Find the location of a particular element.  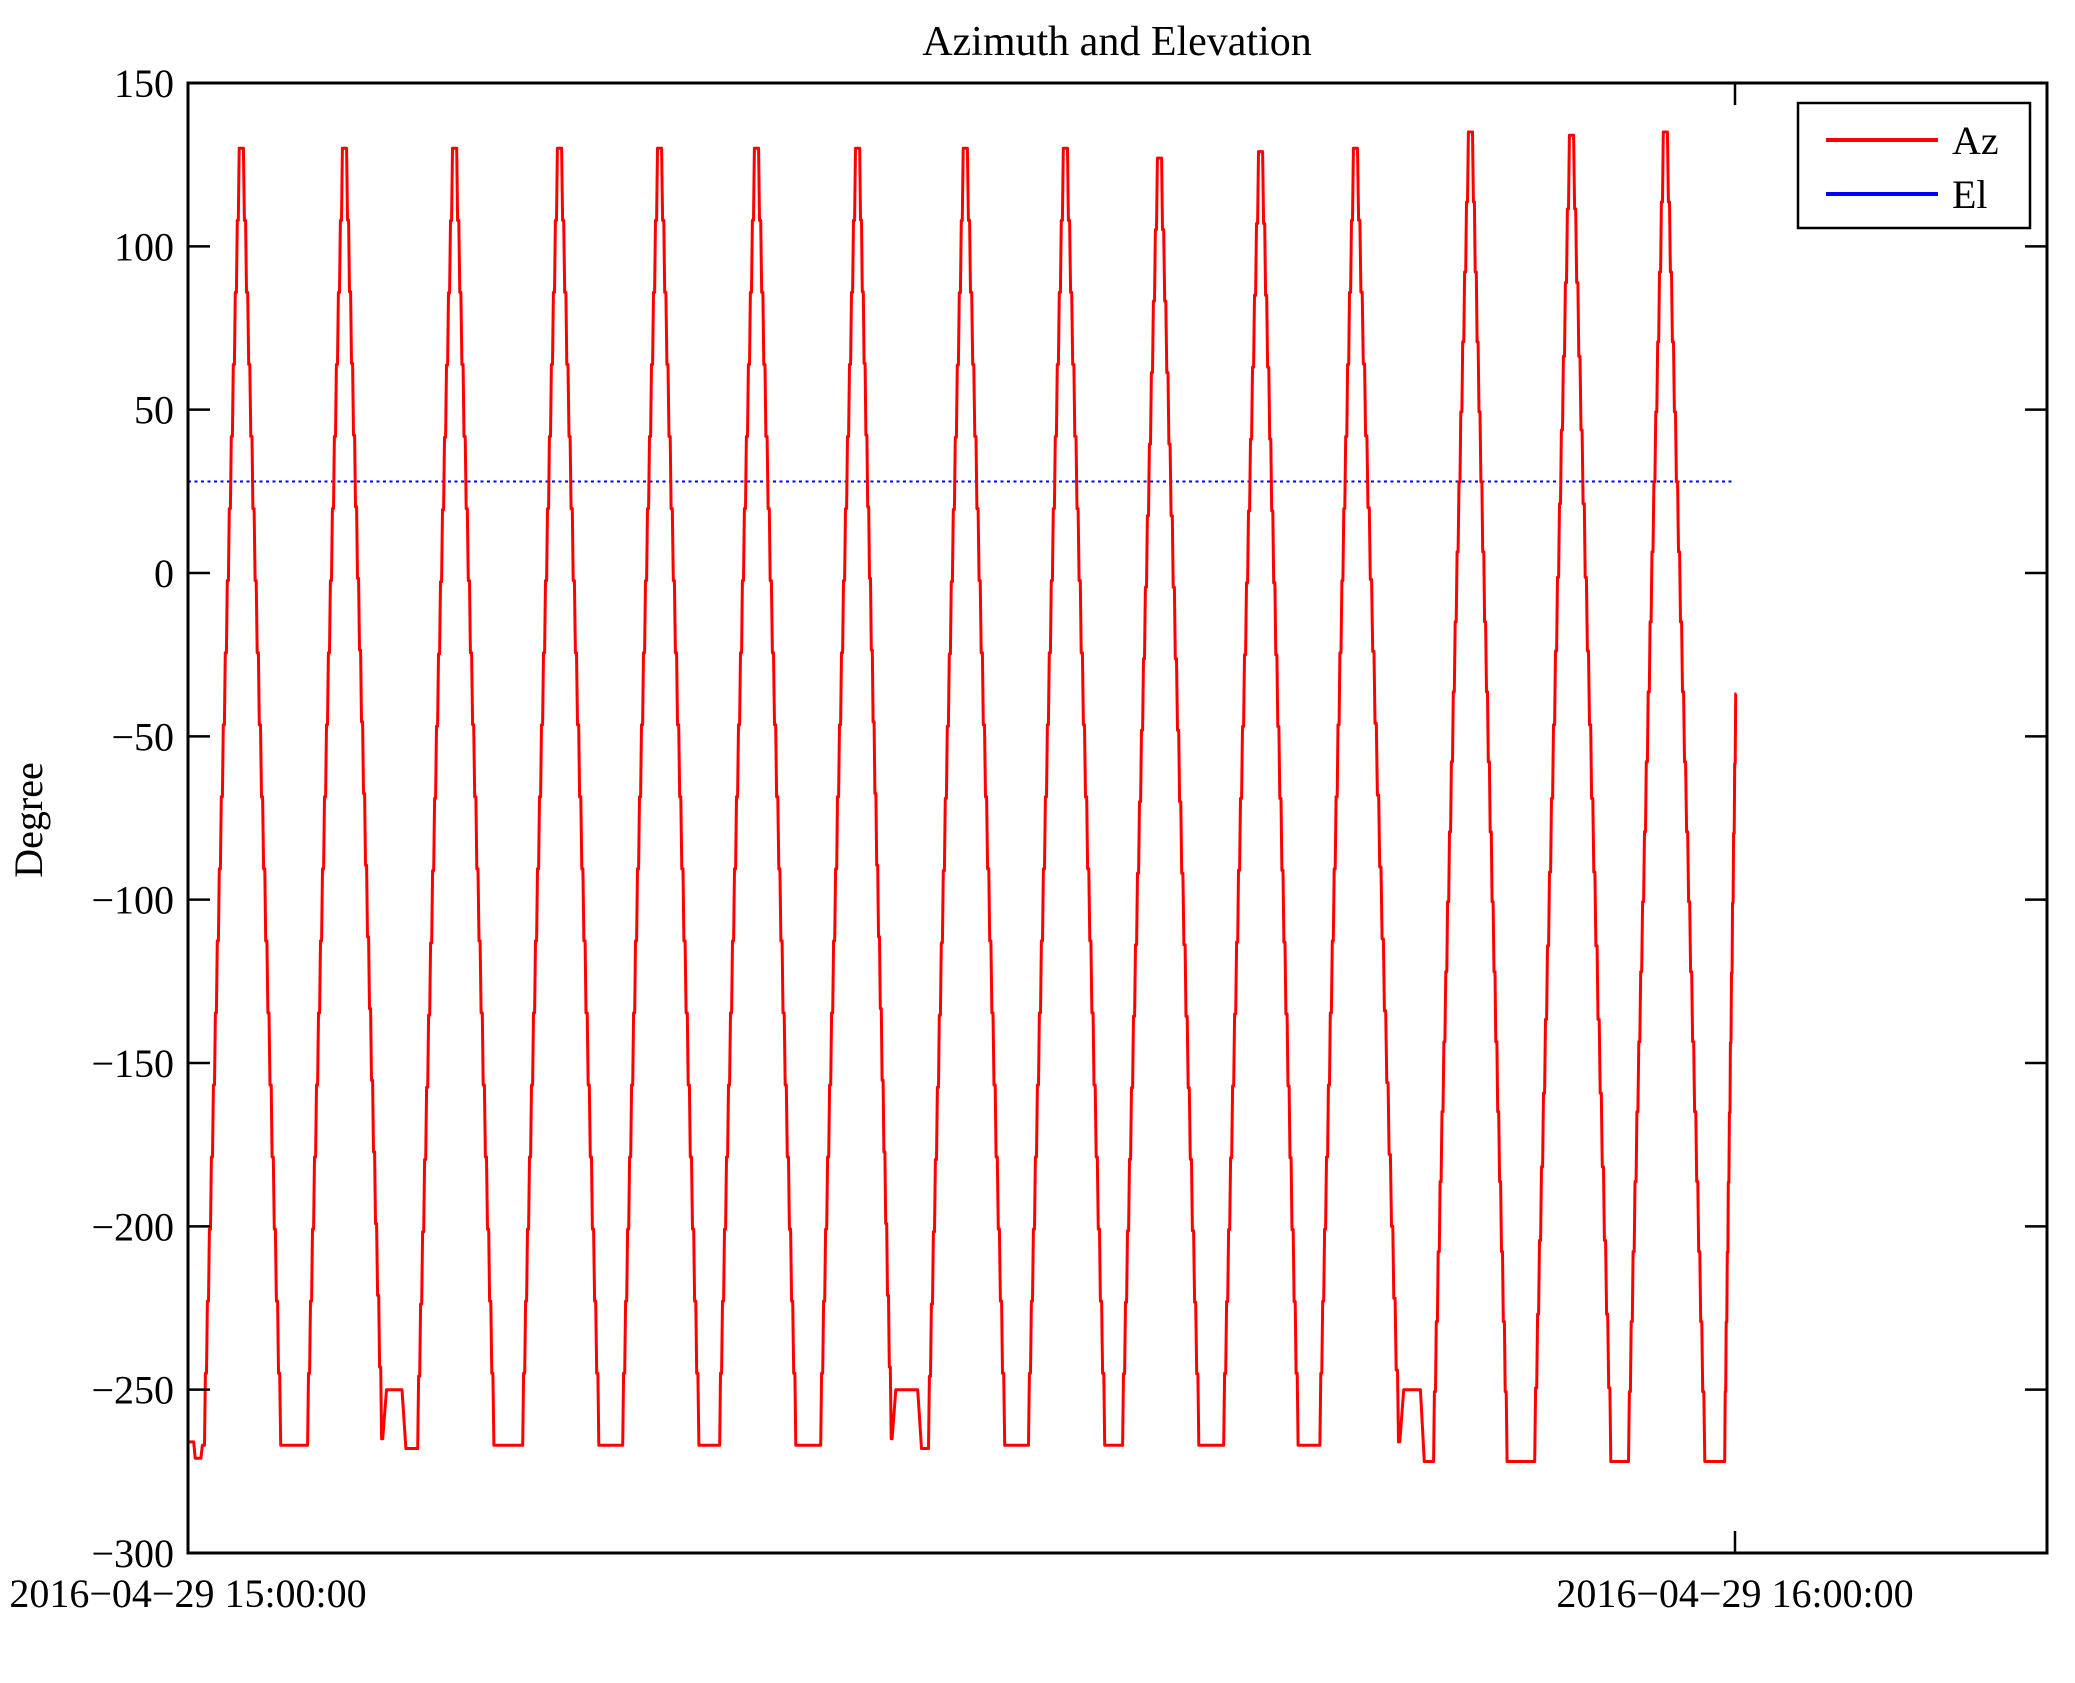

x-tick-label: 2016−04−29 15:00:00 is located at coordinates (187, 1593).